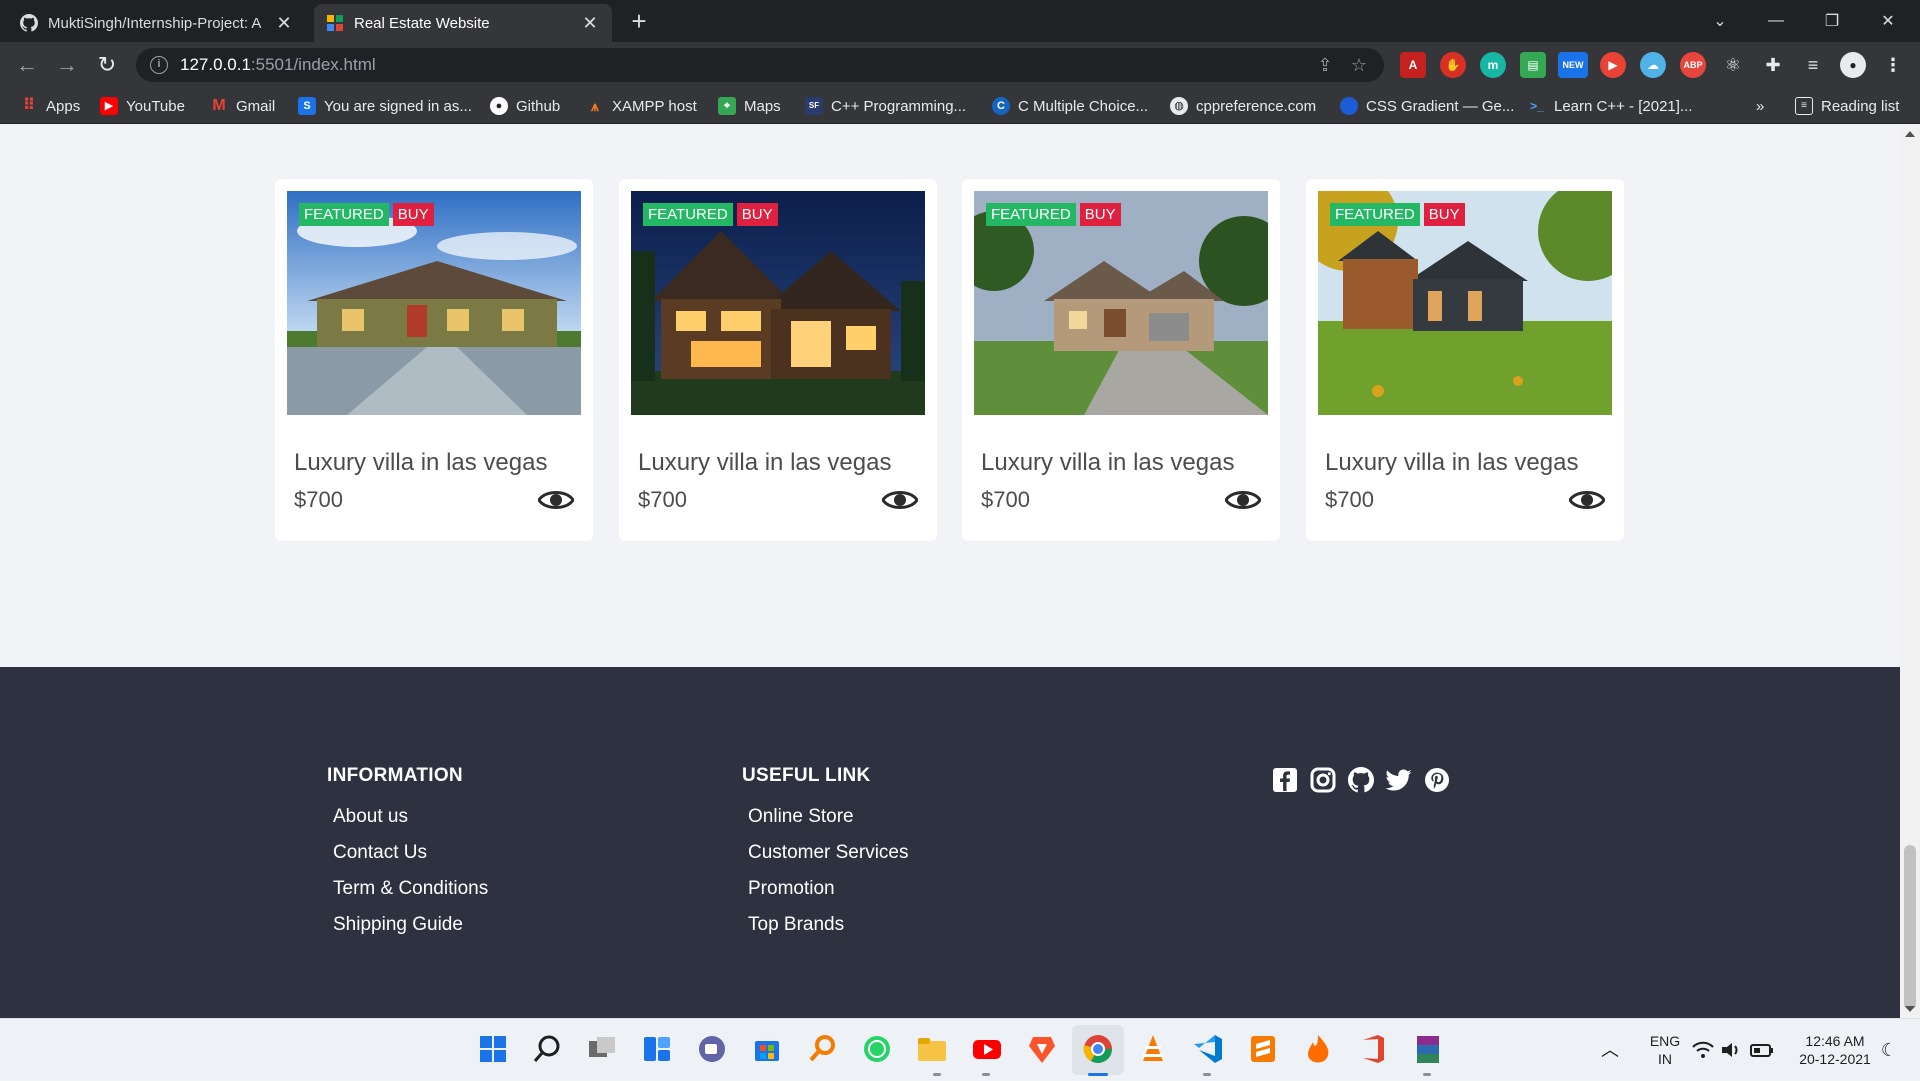 The image size is (1920, 1081). Describe the element at coordinates (1042, 1049) in the screenshot. I see `brave-icon` at that location.